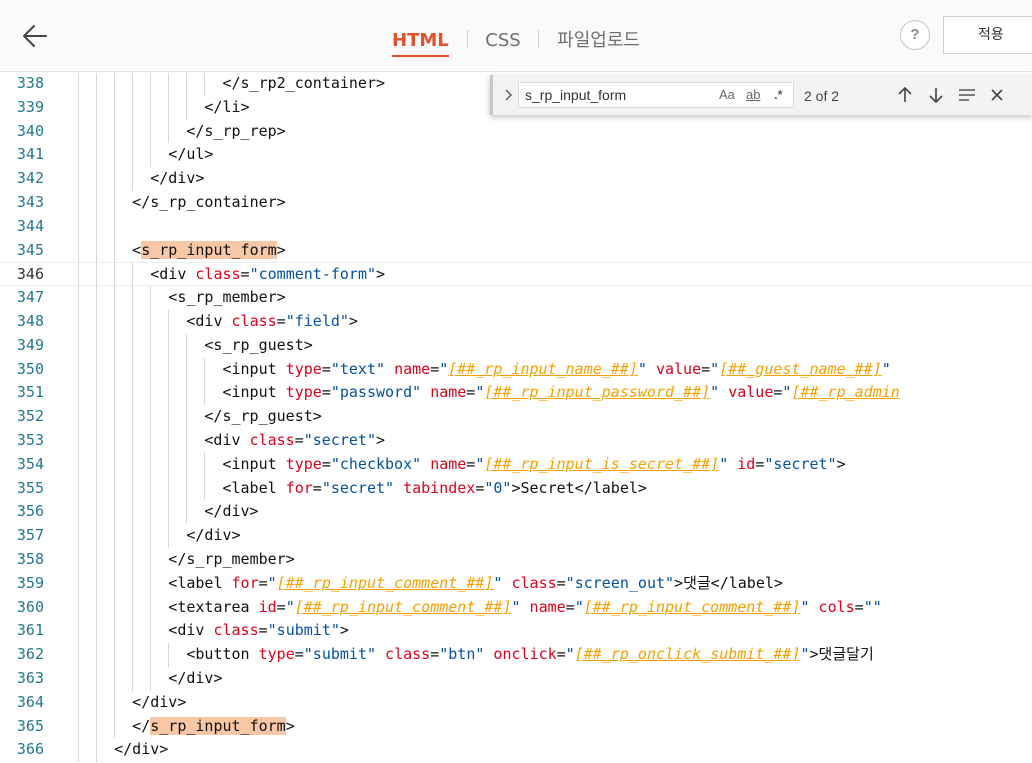  What do you see at coordinates (30, 630) in the screenshot?
I see `line-number: 361` at bounding box center [30, 630].